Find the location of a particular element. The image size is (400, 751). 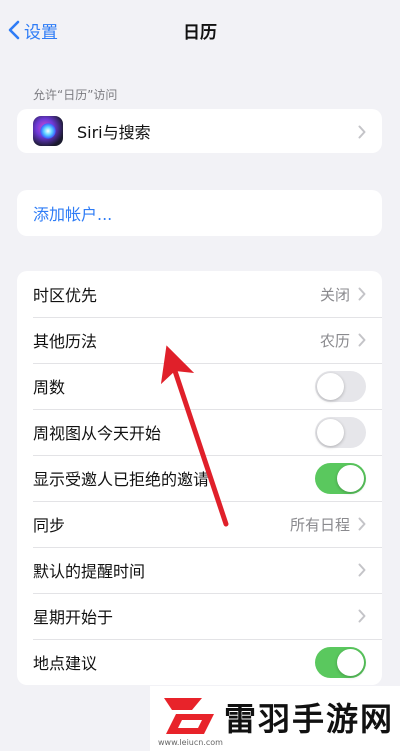

location-suggestions-row: 地点建议 is located at coordinates (199, 662).